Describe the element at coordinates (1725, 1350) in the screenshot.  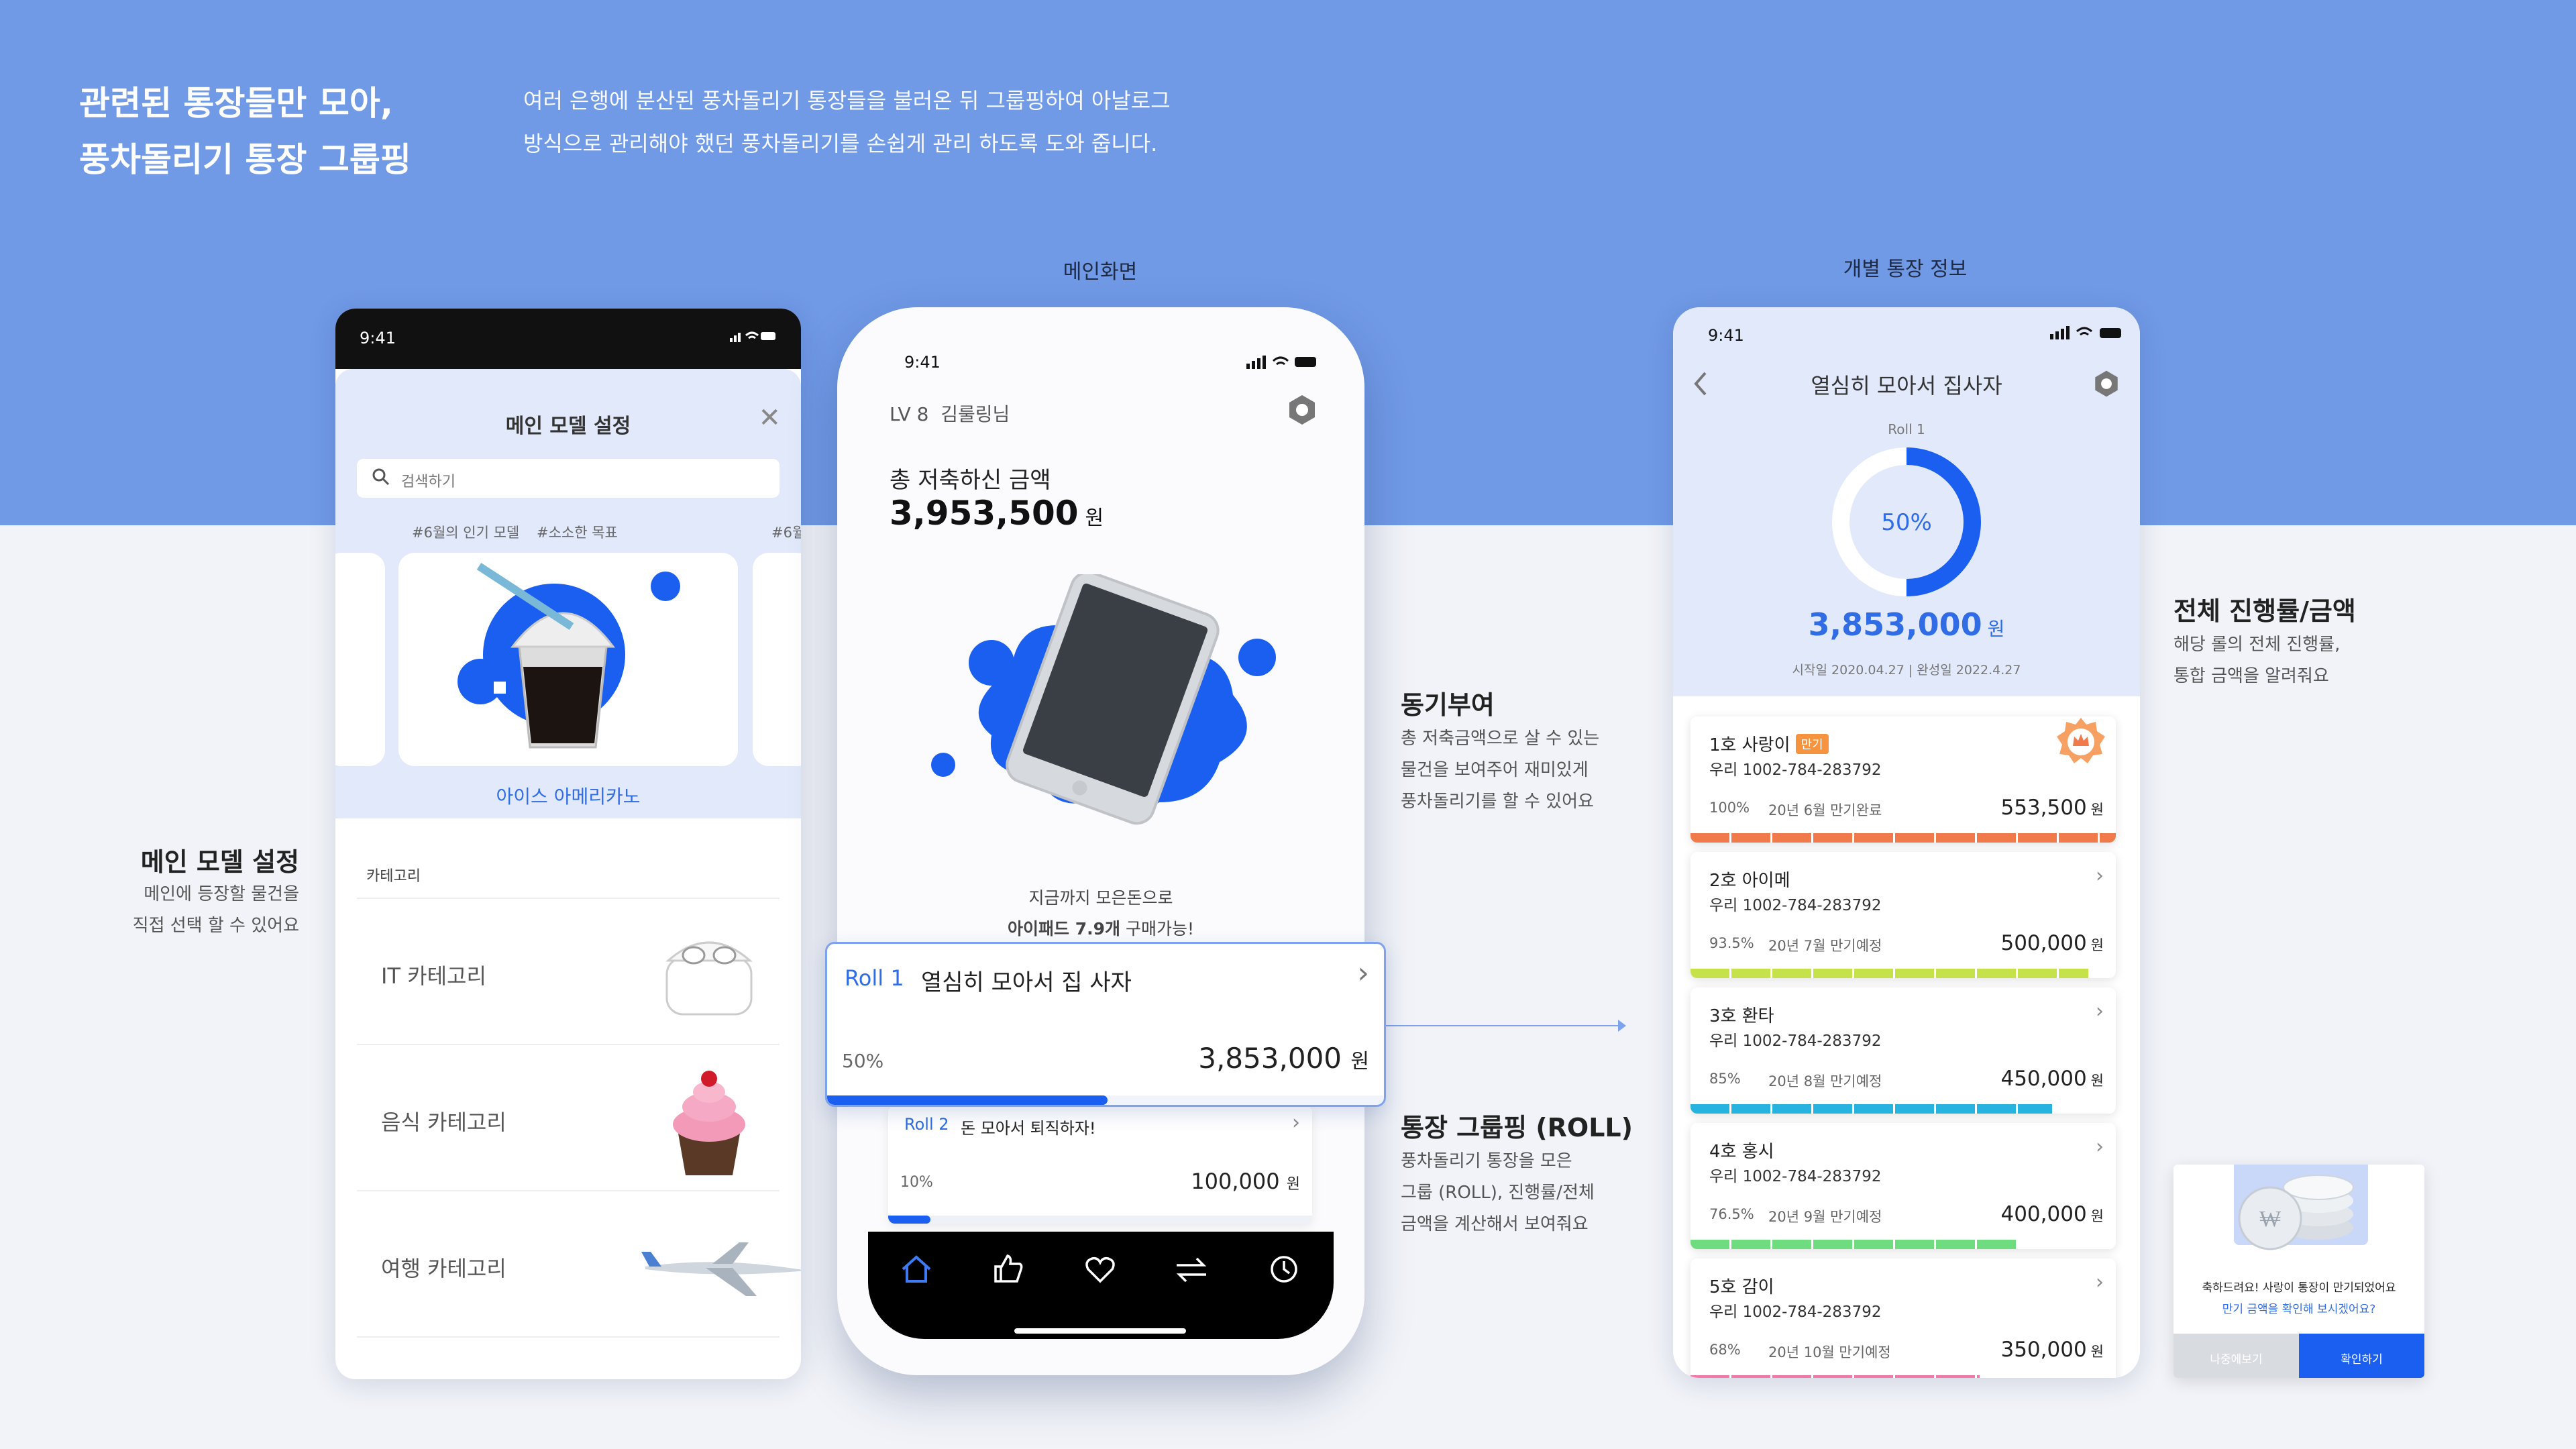
I see `account-percent: 68%` at that location.